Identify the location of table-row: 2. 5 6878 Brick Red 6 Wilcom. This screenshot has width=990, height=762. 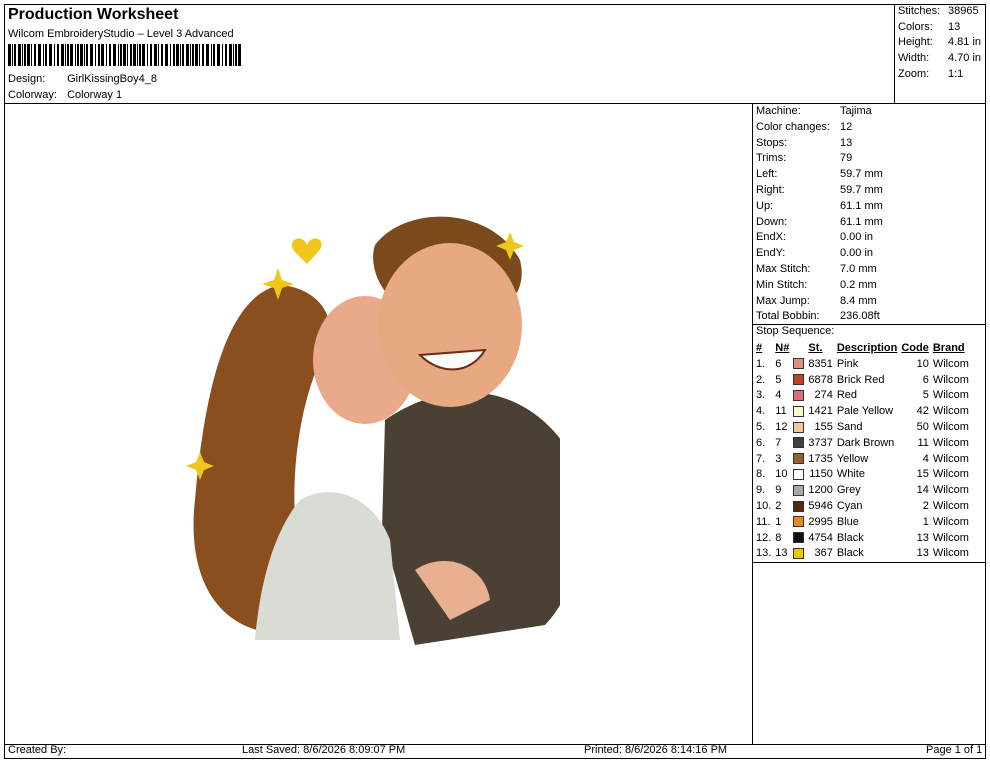
(862, 381).